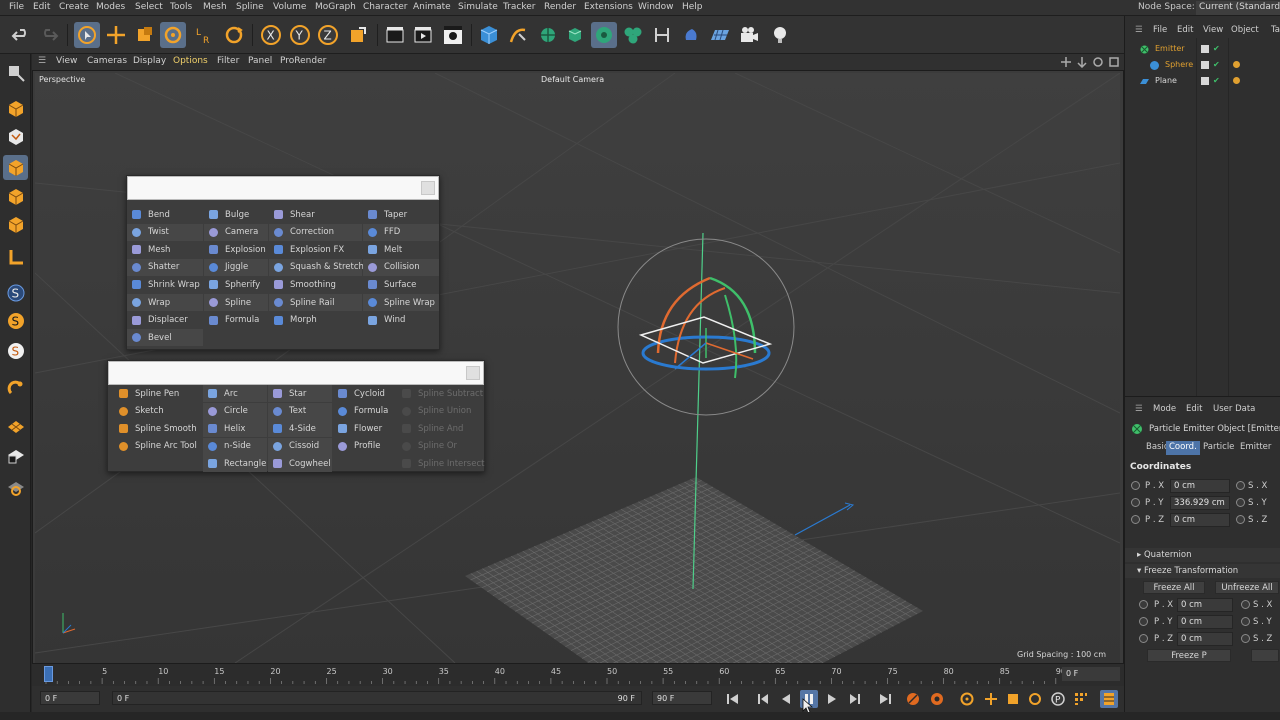 The height and width of the screenshot is (720, 1280). I want to click on deformer-item: Collision, so click(401, 267).